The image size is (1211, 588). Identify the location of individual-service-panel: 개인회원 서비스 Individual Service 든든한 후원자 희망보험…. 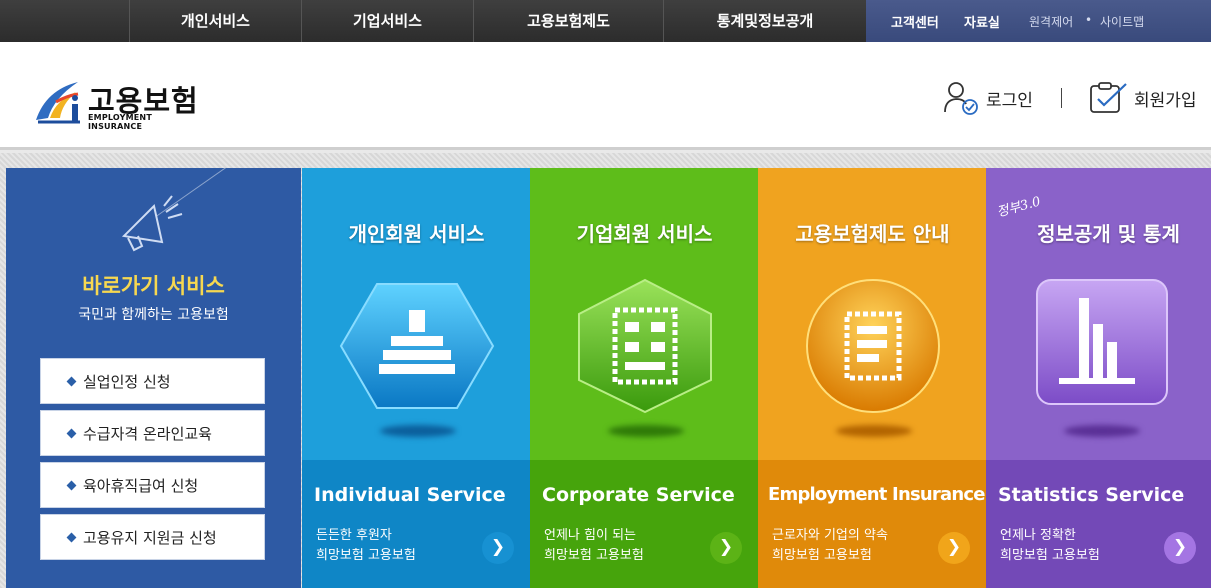
(416, 378).